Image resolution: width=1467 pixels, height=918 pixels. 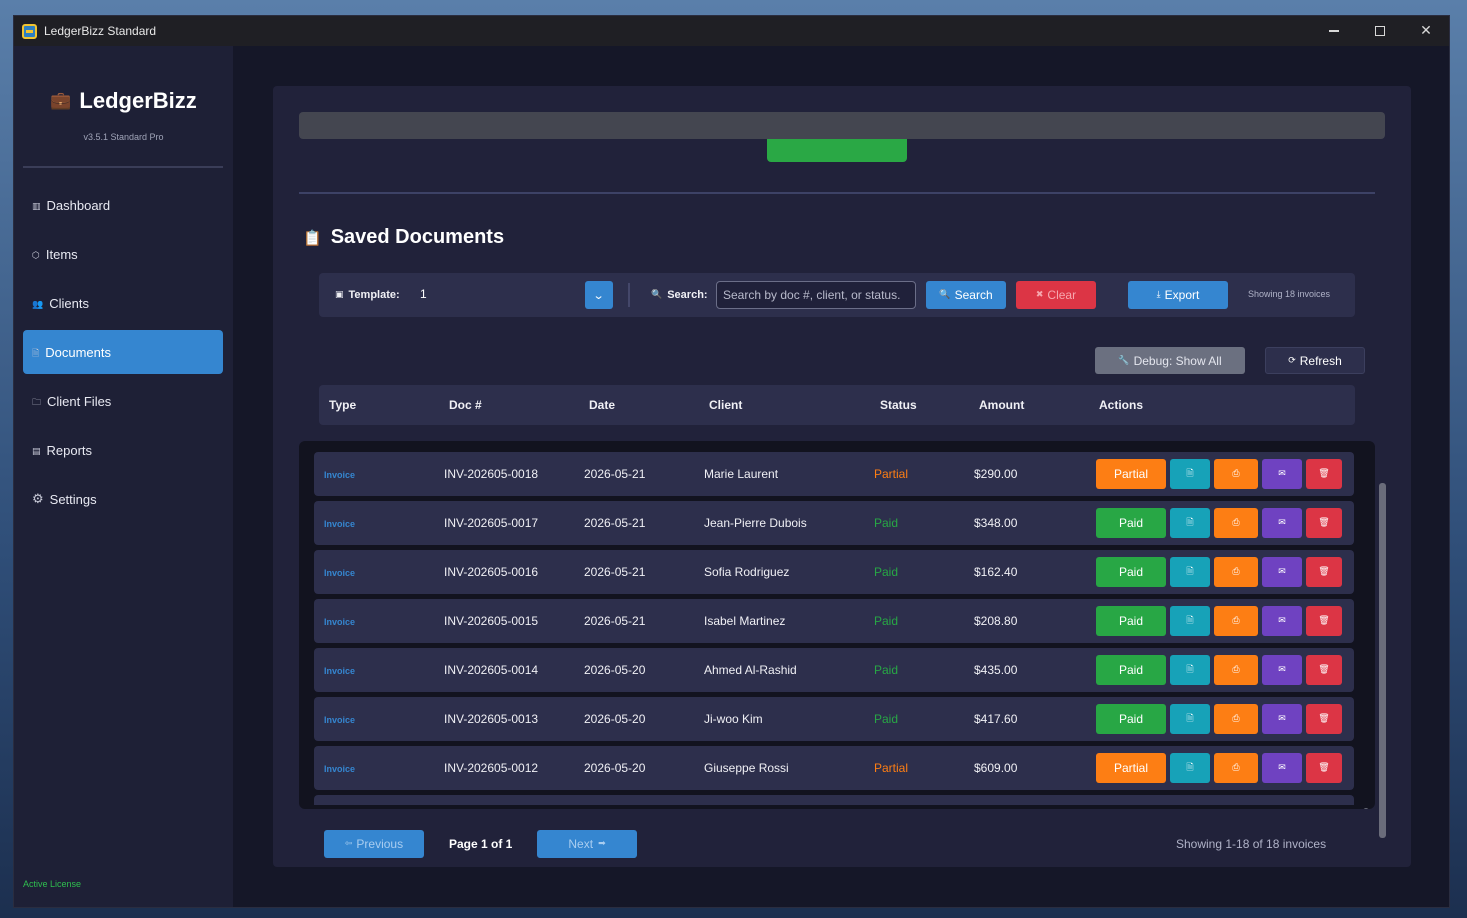 What do you see at coordinates (615, 670) in the screenshot?
I see `doc-date: 2026-05-20` at bounding box center [615, 670].